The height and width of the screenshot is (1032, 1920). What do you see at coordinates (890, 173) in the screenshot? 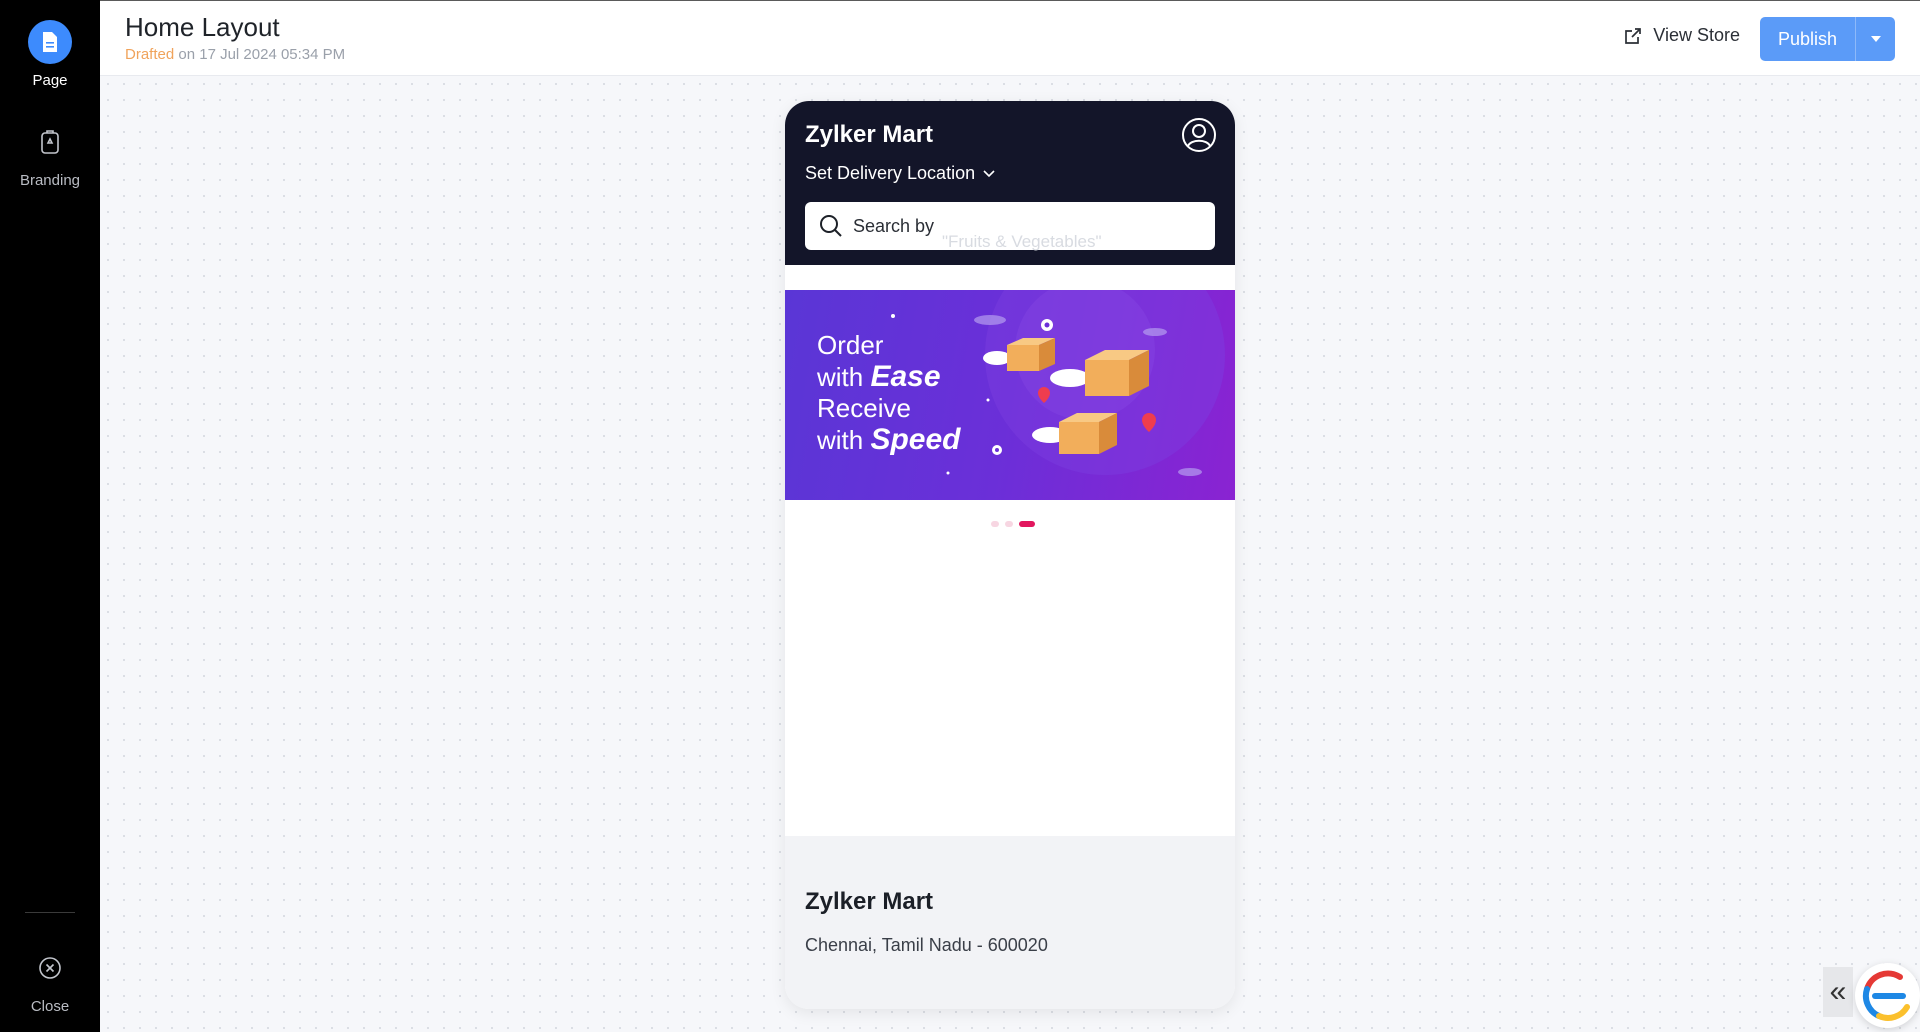
I see `delivery-location-label: Set Delivery Location` at bounding box center [890, 173].